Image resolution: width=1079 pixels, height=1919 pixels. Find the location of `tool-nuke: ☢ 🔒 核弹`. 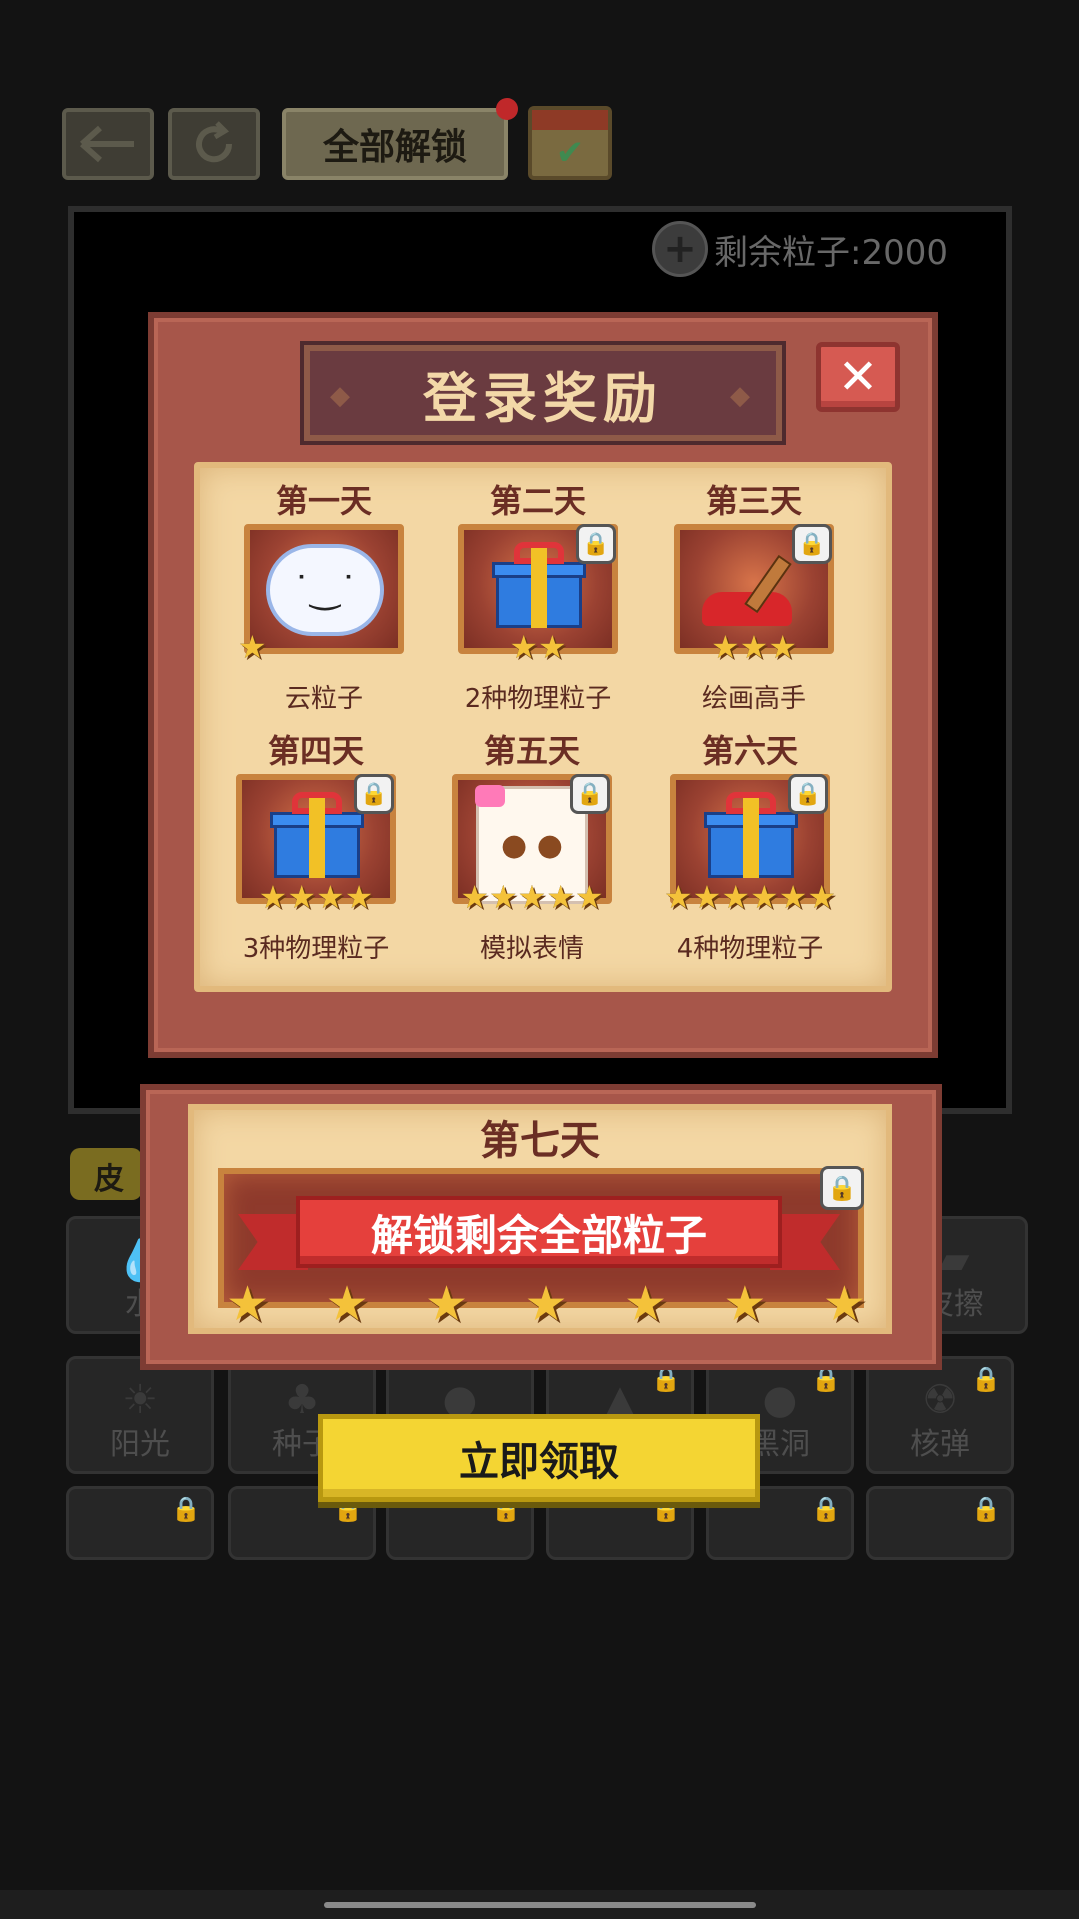

tool-nuke: ☢ 🔒 核弹 is located at coordinates (940, 1415).